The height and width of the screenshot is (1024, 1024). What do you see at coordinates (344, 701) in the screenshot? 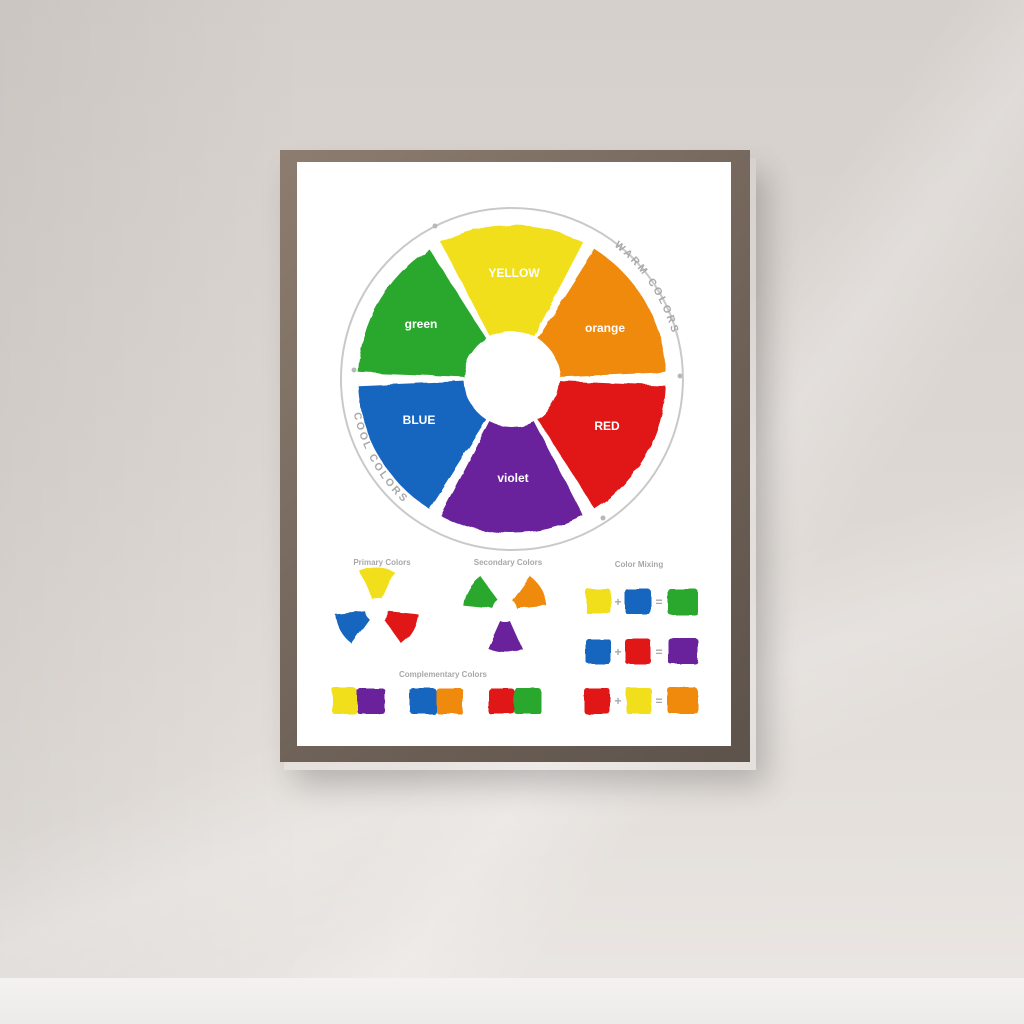
I see `comp-yellow-swatch` at bounding box center [344, 701].